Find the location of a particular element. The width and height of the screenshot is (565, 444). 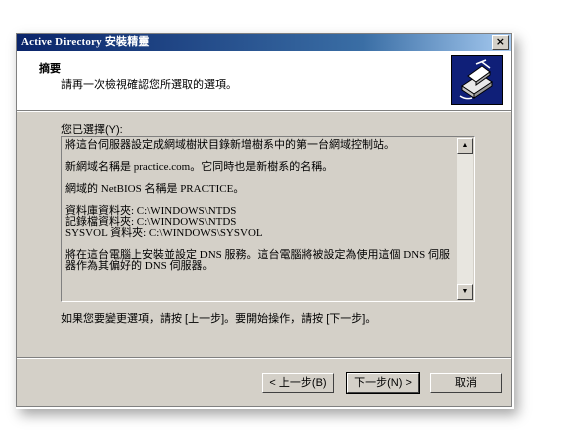

window-title: Active Directory 安裝精靈 is located at coordinates (85, 42).